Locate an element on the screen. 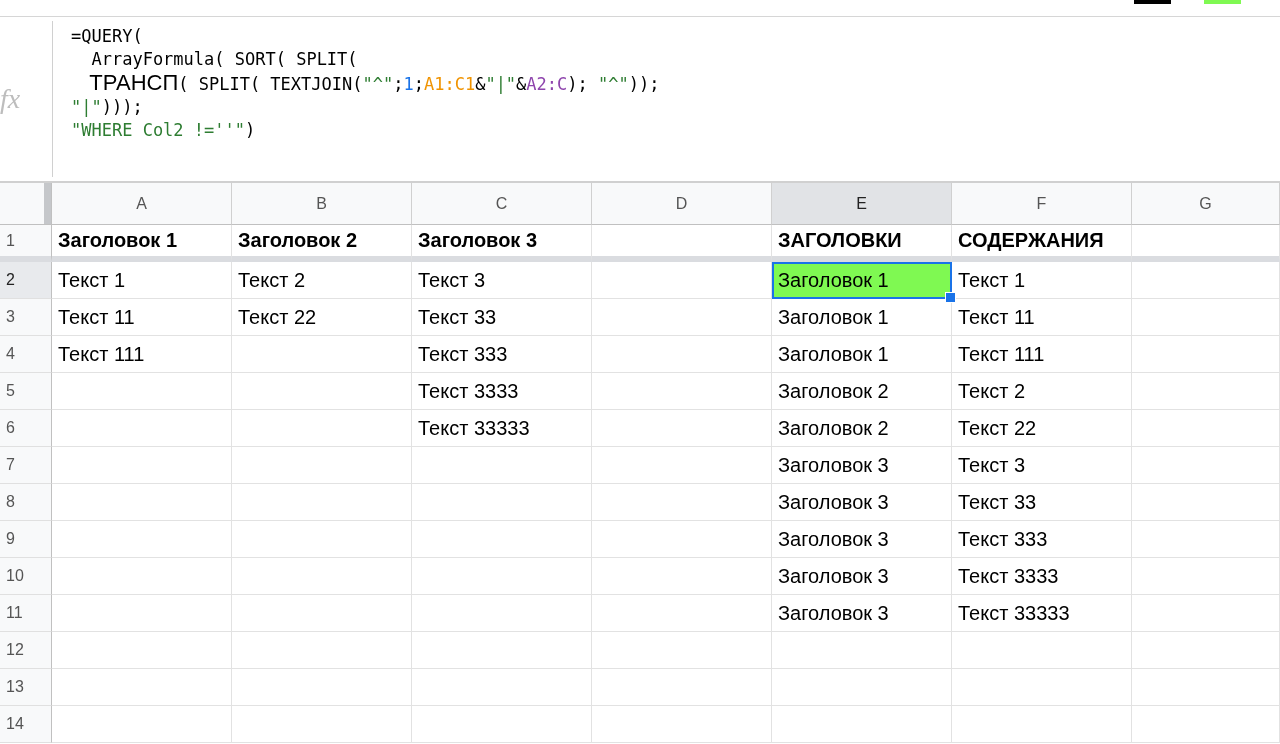 Image resolution: width=1280 pixels, height=744 pixels. row-header: 11 is located at coordinates (26, 613).